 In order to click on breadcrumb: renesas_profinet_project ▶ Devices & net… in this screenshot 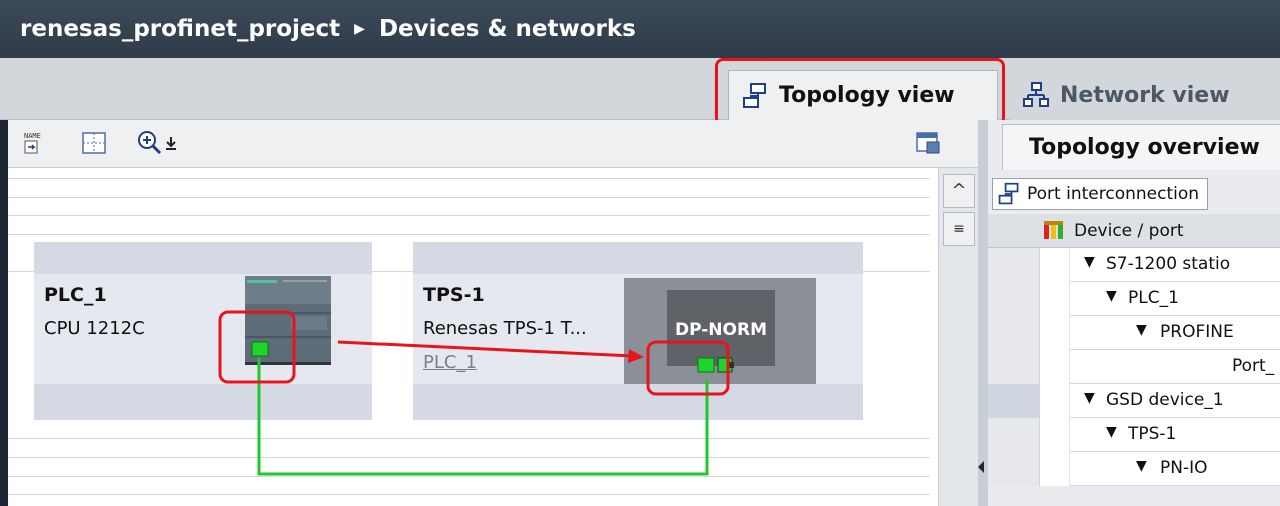, I will do `click(640, 29)`.